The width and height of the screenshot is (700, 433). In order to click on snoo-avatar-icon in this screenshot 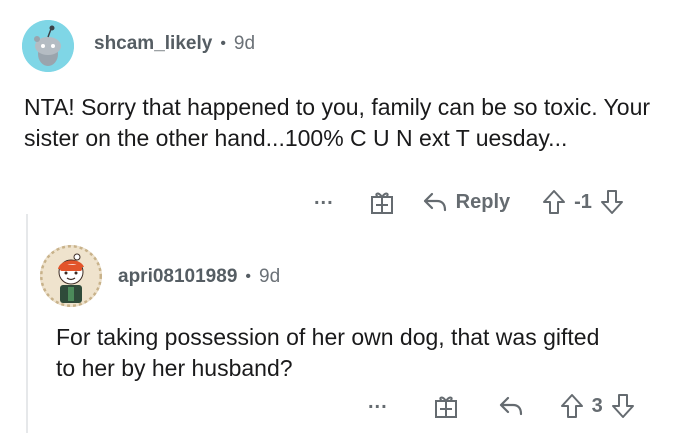, I will do `click(48, 46)`.